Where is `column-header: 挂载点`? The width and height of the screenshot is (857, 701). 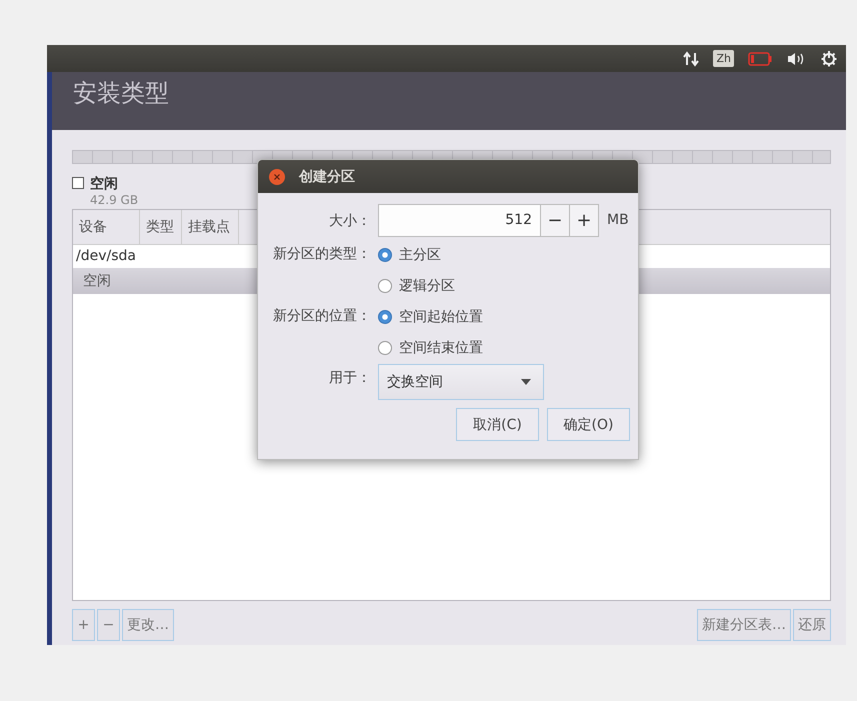
column-header: 挂载点 is located at coordinates (210, 227).